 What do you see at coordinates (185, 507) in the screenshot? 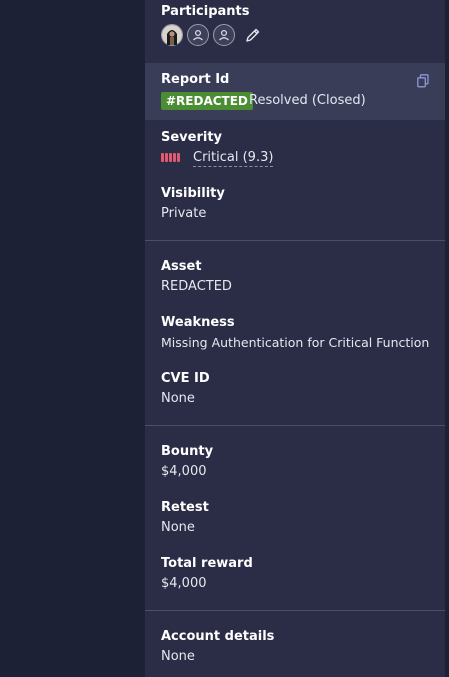
I see `retest-label: Retest` at bounding box center [185, 507].